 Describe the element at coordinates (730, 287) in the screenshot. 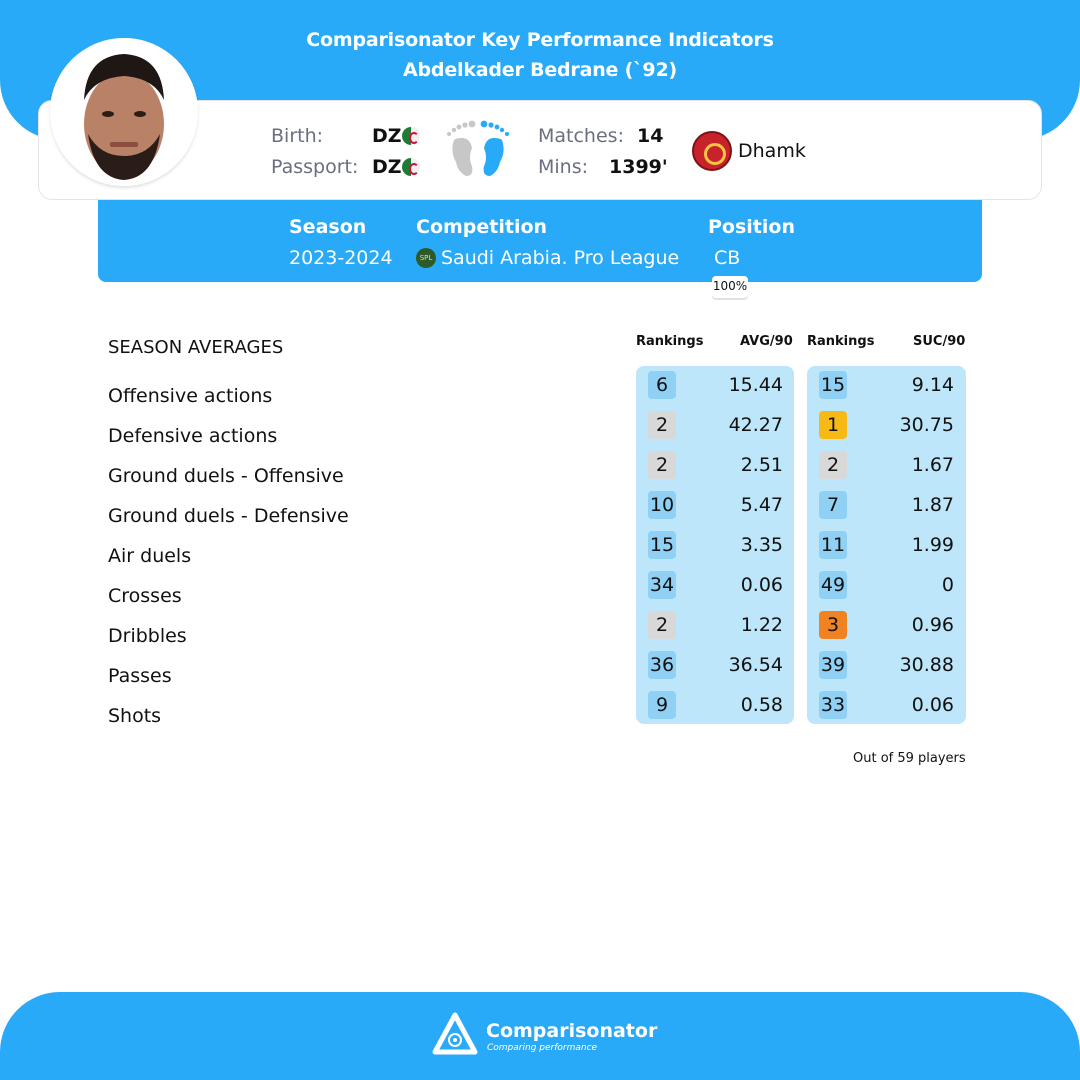

I see `position-percentage: 100%` at that location.